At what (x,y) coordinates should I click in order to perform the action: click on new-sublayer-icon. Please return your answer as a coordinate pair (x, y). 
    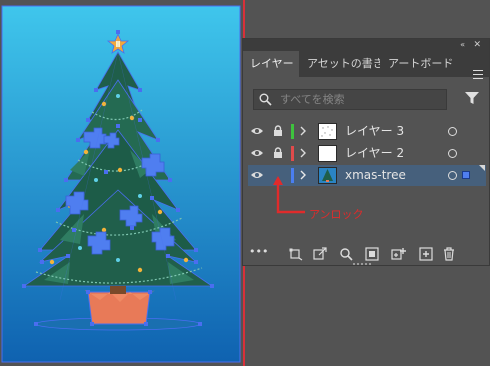
    Looking at the image, I should click on (399, 254).